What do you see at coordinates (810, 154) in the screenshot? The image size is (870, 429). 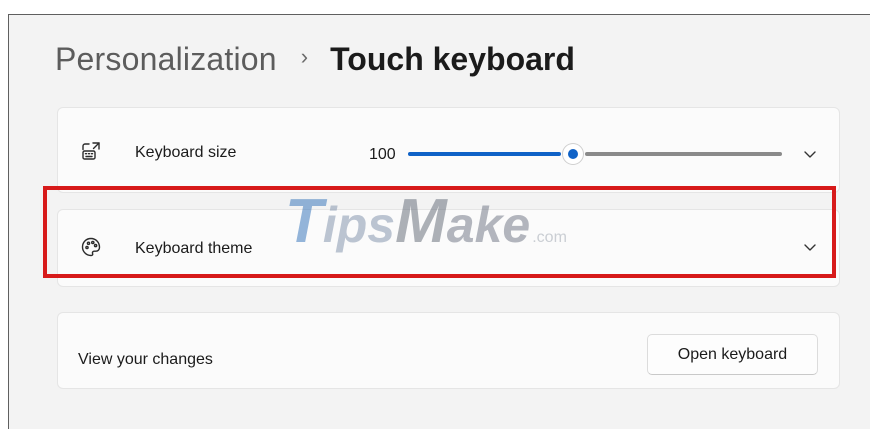 I see `chevron-down-icon` at bounding box center [810, 154].